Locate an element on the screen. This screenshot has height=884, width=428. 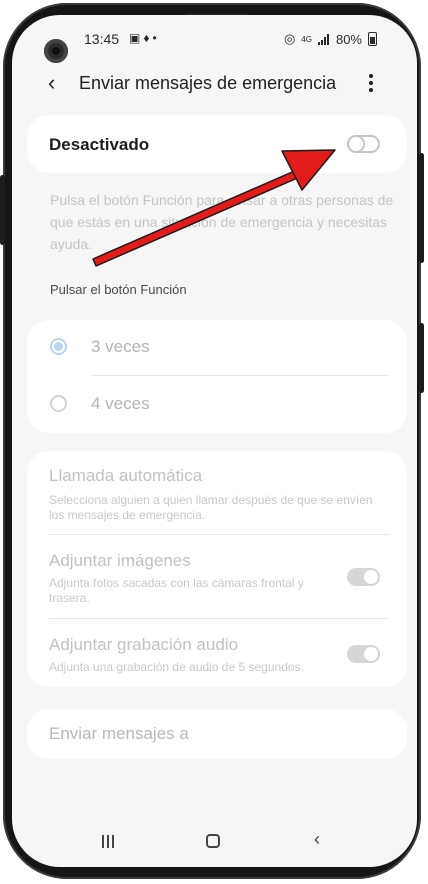
send-to-label: Enviar mensajes a is located at coordinates (119, 733).